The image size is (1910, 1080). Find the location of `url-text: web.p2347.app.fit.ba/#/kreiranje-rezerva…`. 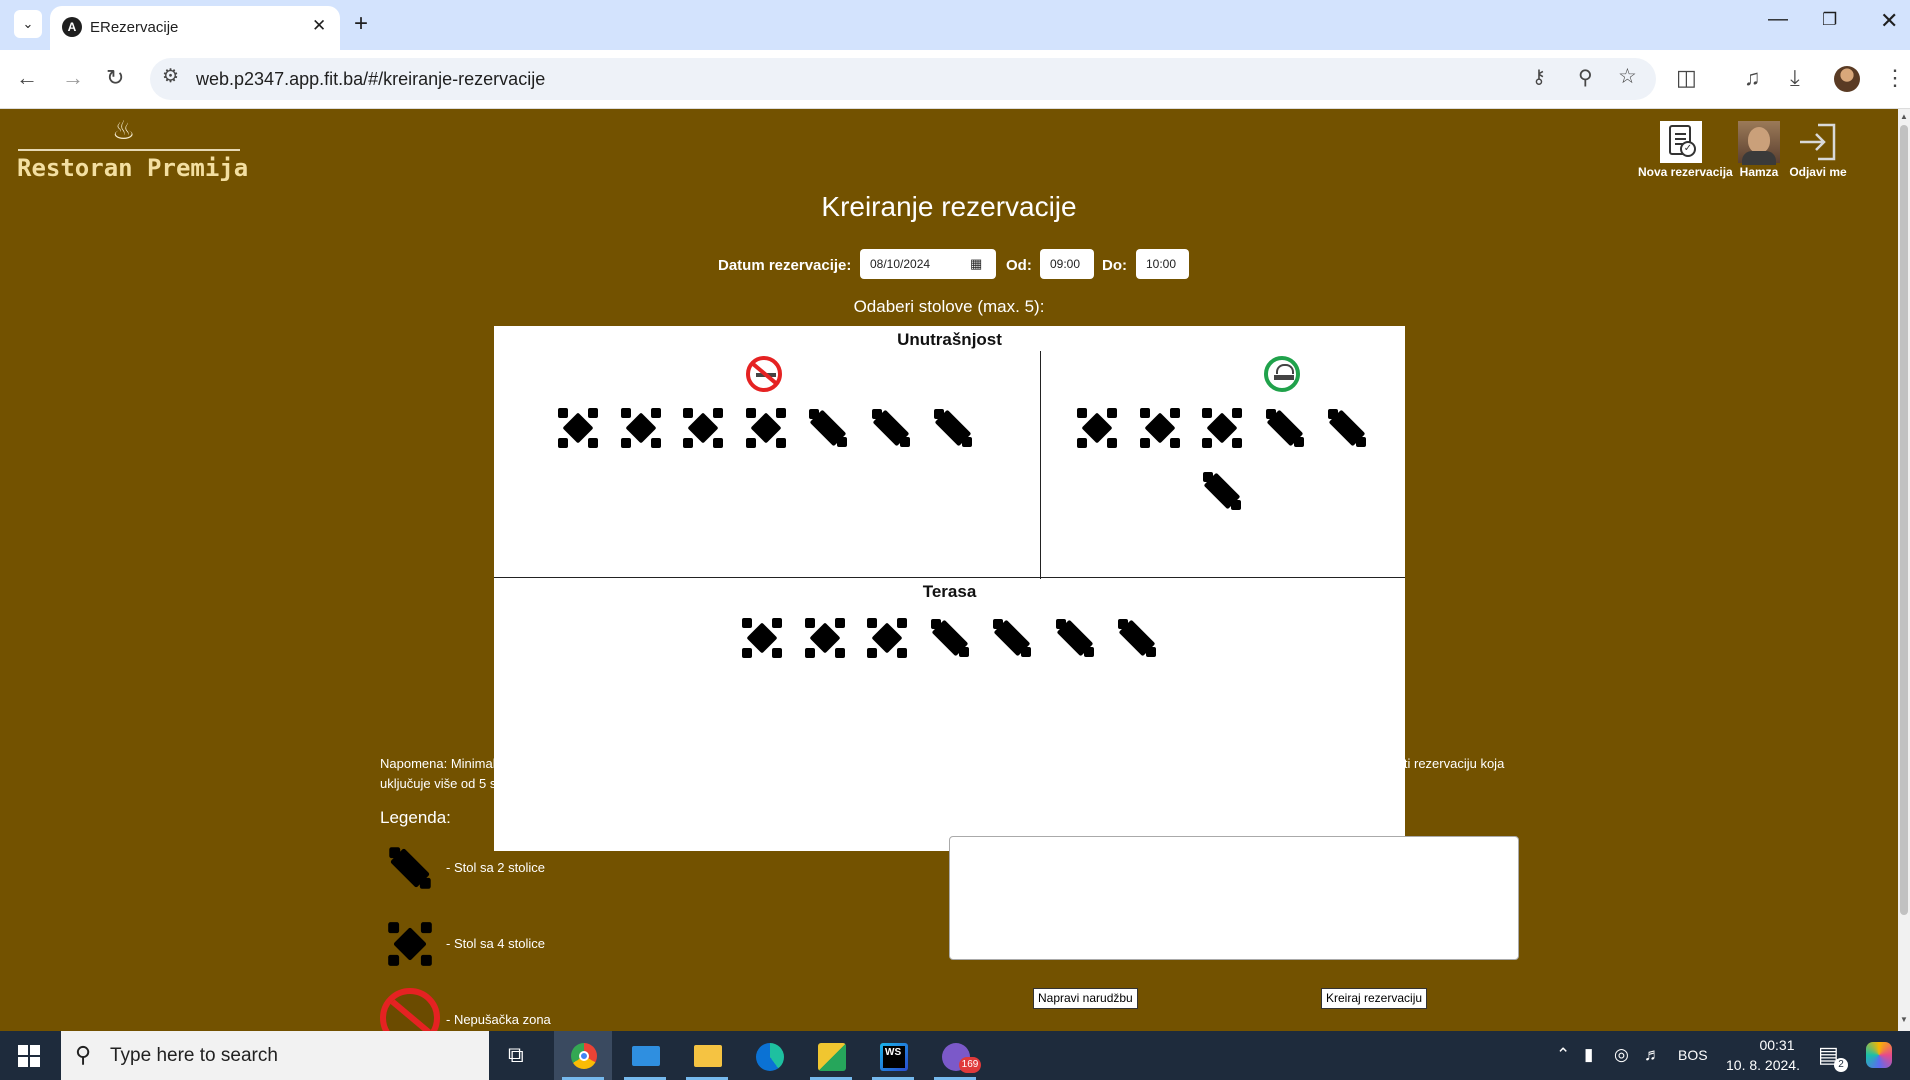

url-text: web.p2347.app.fit.ba/#/kreiranje-rezerva… is located at coordinates (370, 79).